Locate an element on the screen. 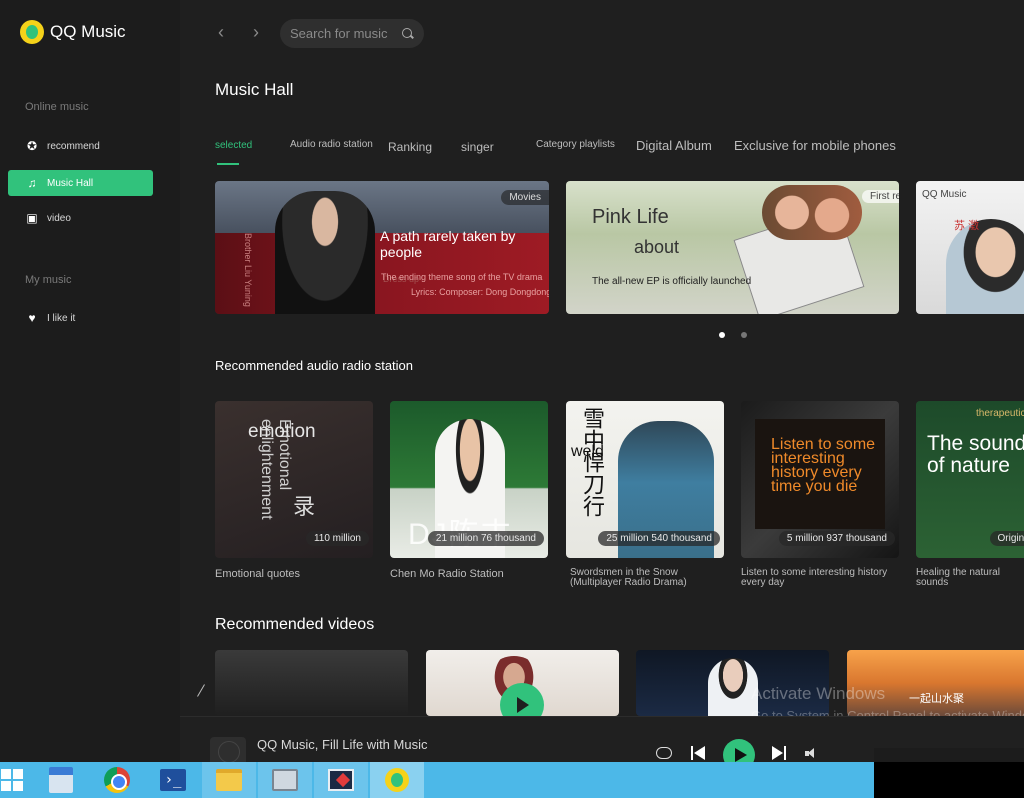 The height and width of the screenshot is (798, 1024). radio-card-chen-mo: DJ陈末 21 million 76 thousand is located at coordinates (469, 479).